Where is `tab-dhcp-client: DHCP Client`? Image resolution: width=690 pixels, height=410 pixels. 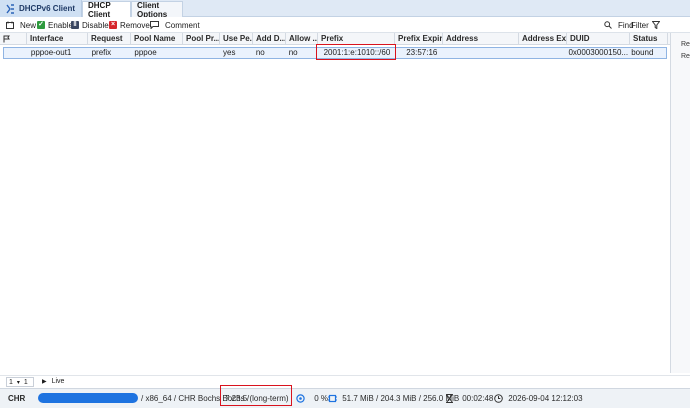 tab-dhcp-client: DHCP Client is located at coordinates (106, 10).